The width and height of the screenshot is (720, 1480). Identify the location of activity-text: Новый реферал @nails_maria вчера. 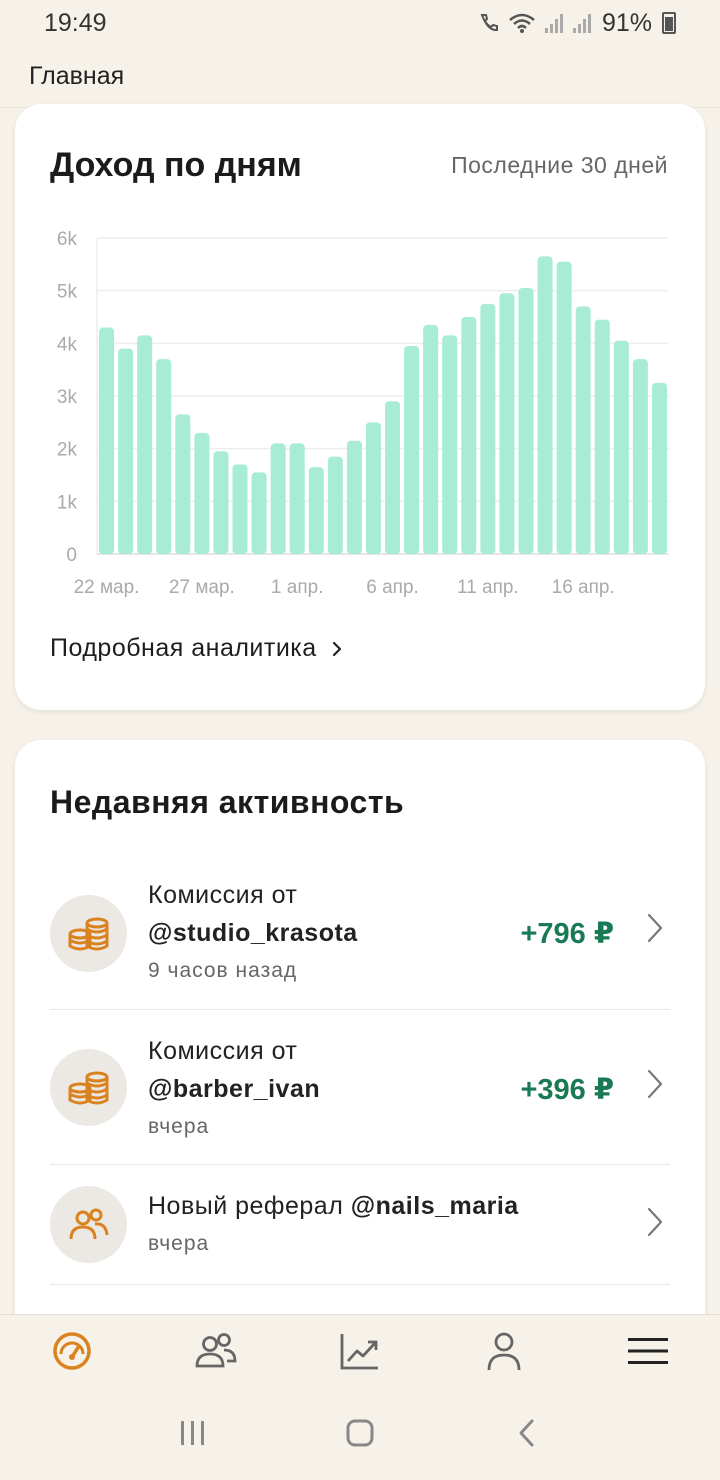
(333, 1225).